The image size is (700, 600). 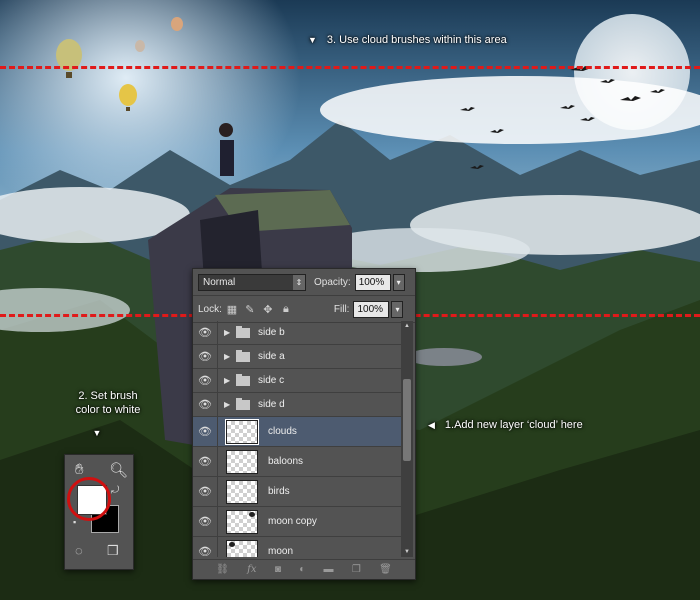 What do you see at coordinates (513, 425) in the screenshot?
I see `right-annotation-text: 1.Add new layer ‘cloud’ here` at bounding box center [513, 425].